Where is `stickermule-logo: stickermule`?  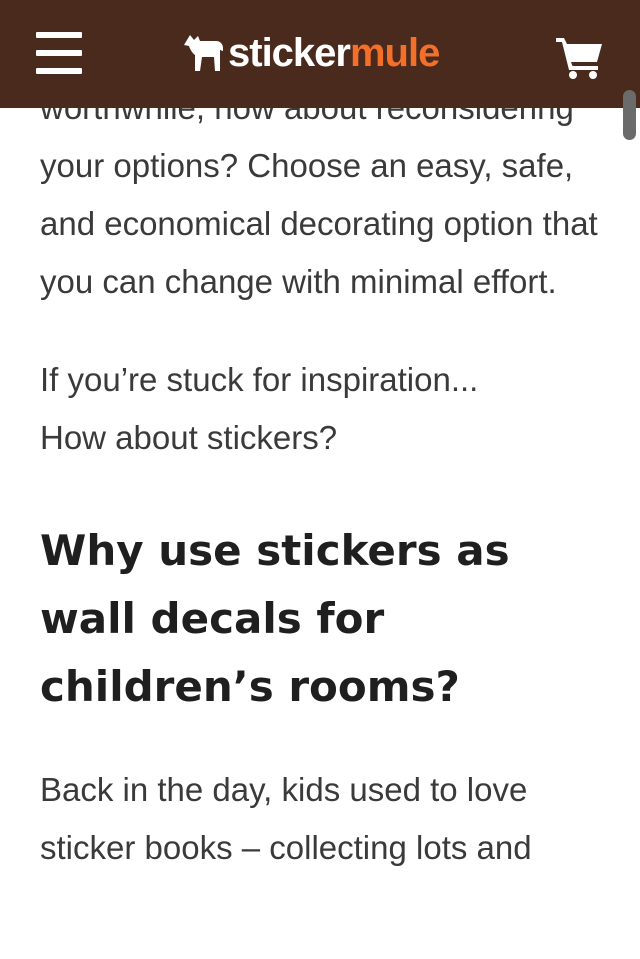
stickermule-logo: stickermule is located at coordinates (310, 53).